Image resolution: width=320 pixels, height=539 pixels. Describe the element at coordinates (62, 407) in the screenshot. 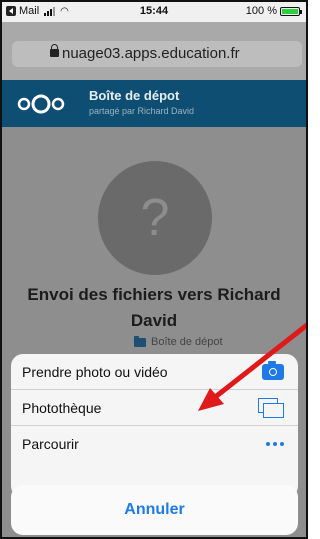

I see `photo-library-label: Photothèque` at that location.